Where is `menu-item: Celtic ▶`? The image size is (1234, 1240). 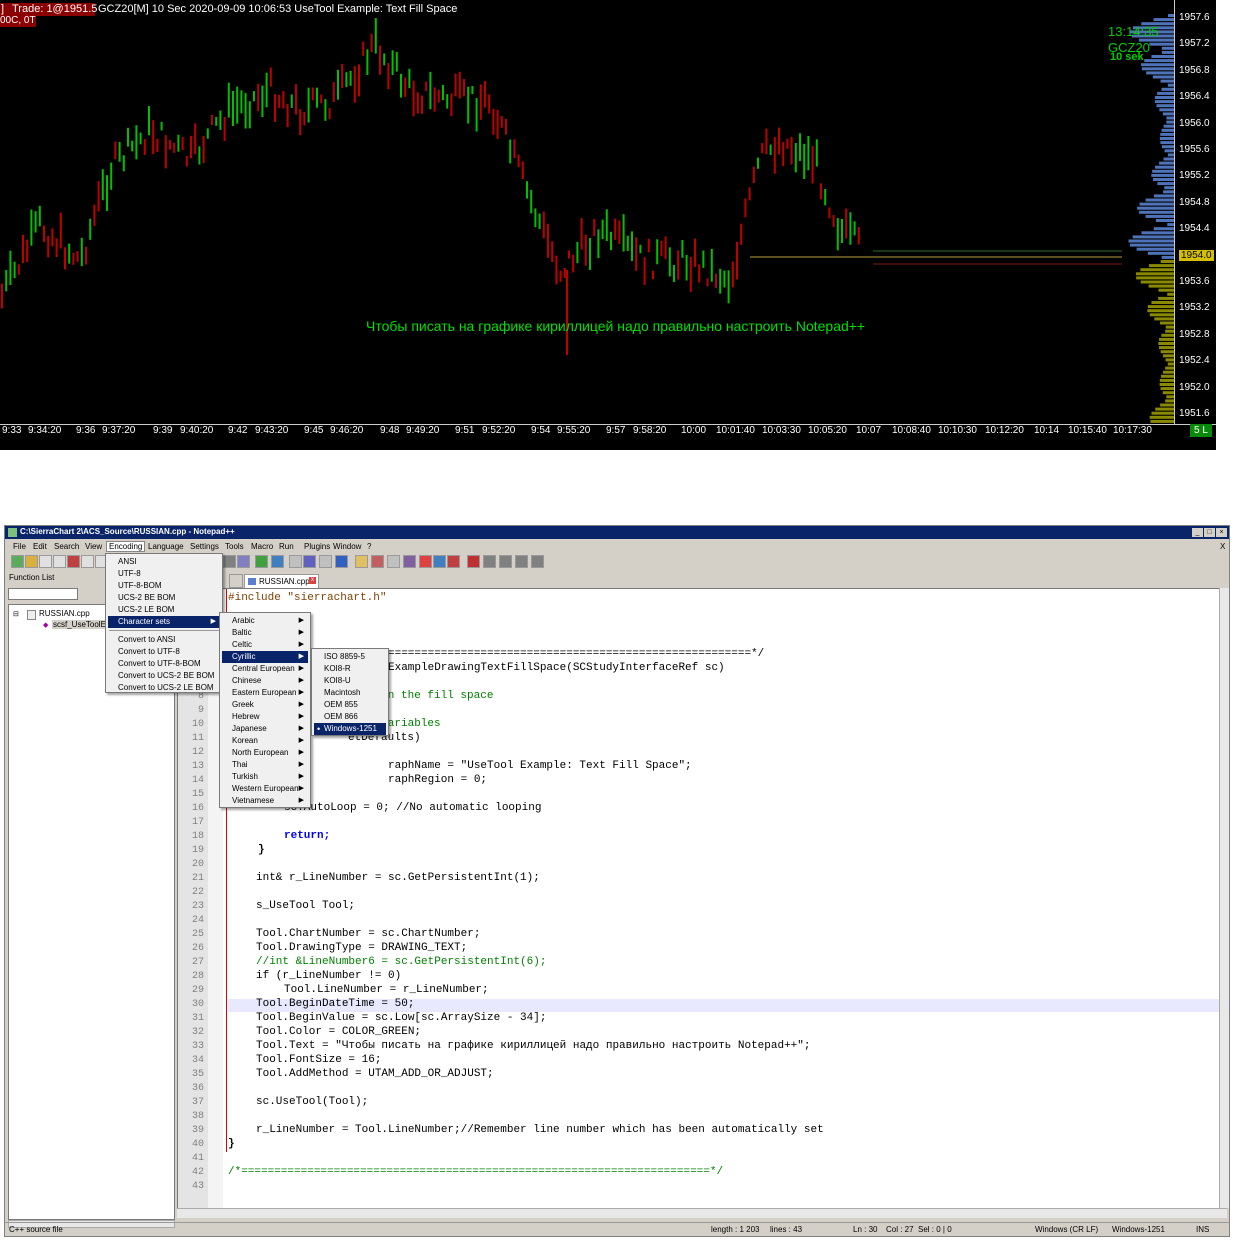 menu-item: Celtic ▶ is located at coordinates (265, 645).